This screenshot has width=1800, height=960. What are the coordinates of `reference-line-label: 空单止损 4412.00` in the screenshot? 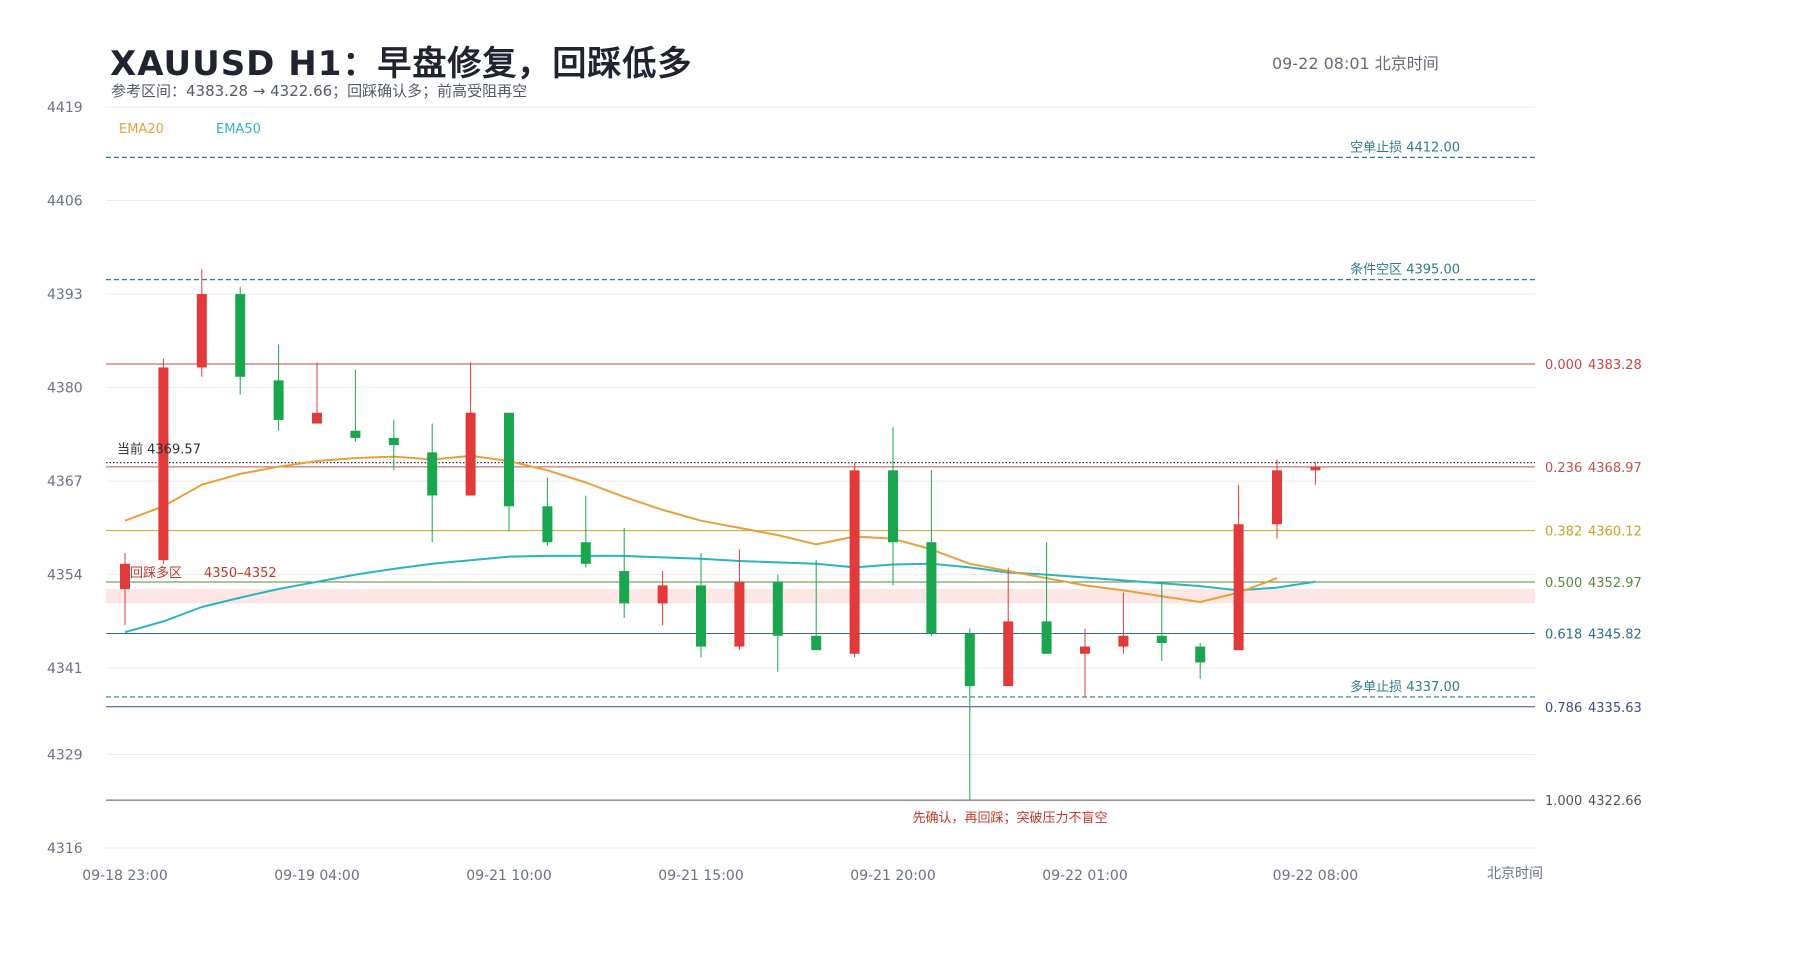 It's located at (1405, 147).